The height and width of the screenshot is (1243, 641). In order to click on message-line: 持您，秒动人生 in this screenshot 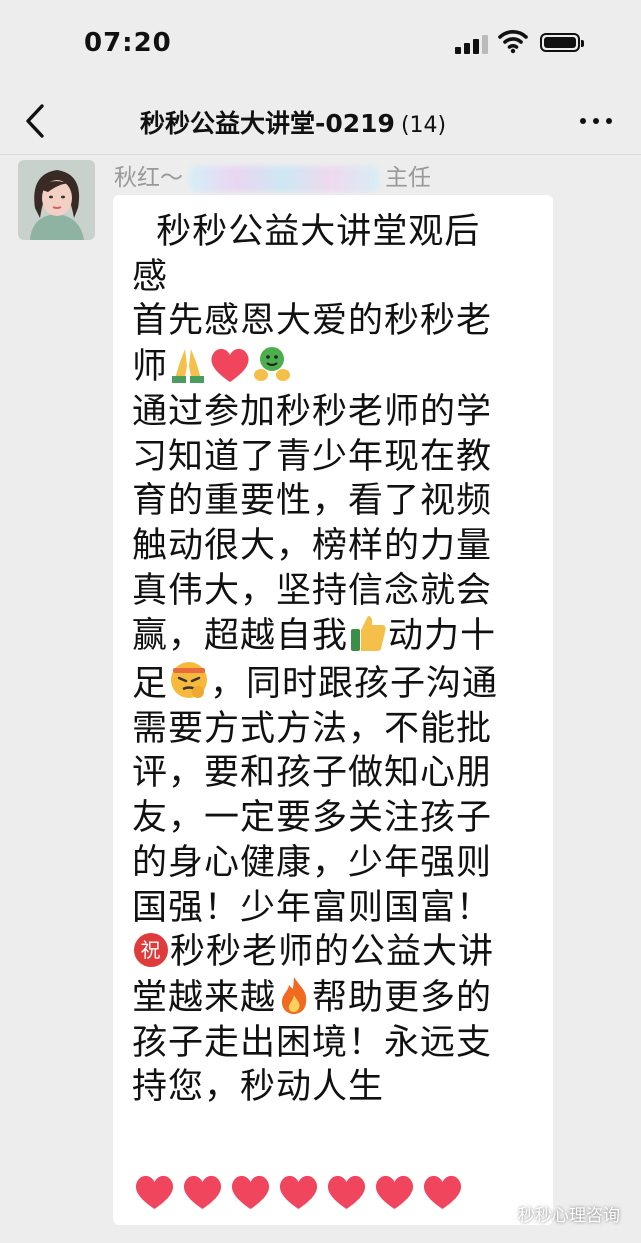, I will do `click(258, 1087)`.